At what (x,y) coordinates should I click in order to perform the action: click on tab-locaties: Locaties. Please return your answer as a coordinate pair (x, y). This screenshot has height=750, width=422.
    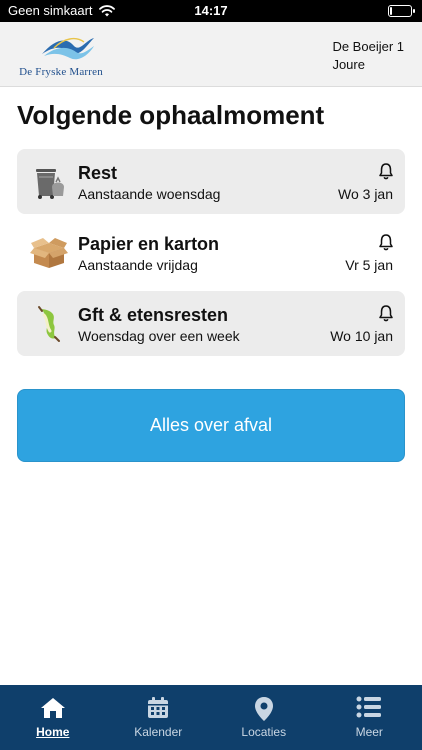
    Looking at the image, I should click on (264, 717).